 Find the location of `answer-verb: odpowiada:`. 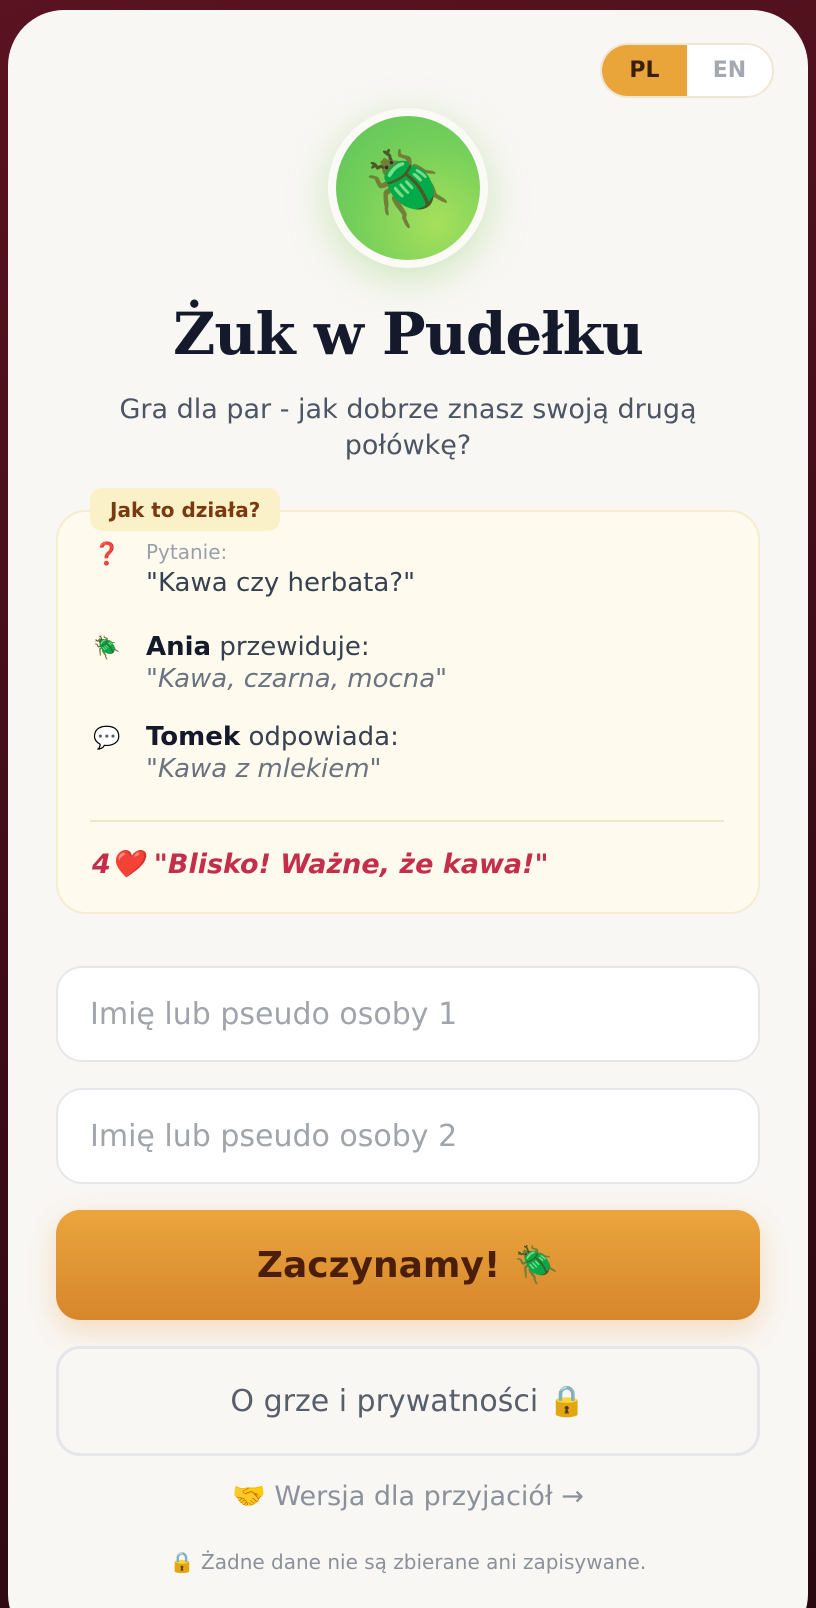

answer-verb: odpowiada: is located at coordinates (323, 737).